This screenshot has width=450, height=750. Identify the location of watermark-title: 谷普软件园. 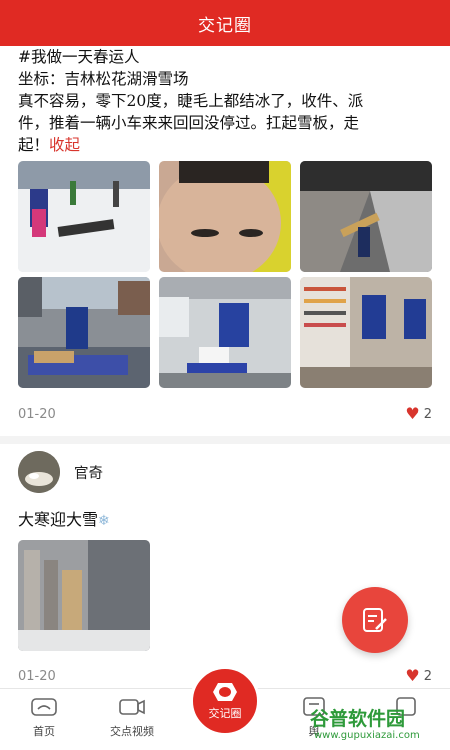
(358, 719).